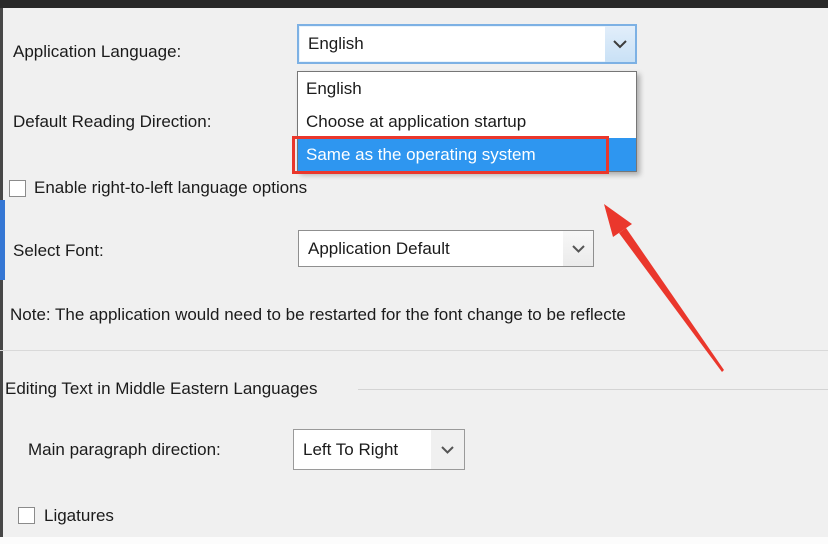  I want to click on paragraph-direction-combobox: Left To Right, so click(379, 449).